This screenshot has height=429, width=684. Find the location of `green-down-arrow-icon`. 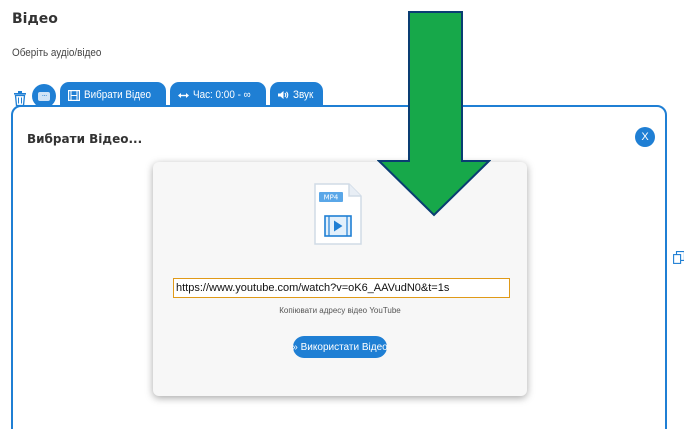

green-down-arrow-icon is located at coordinates (434, 114).